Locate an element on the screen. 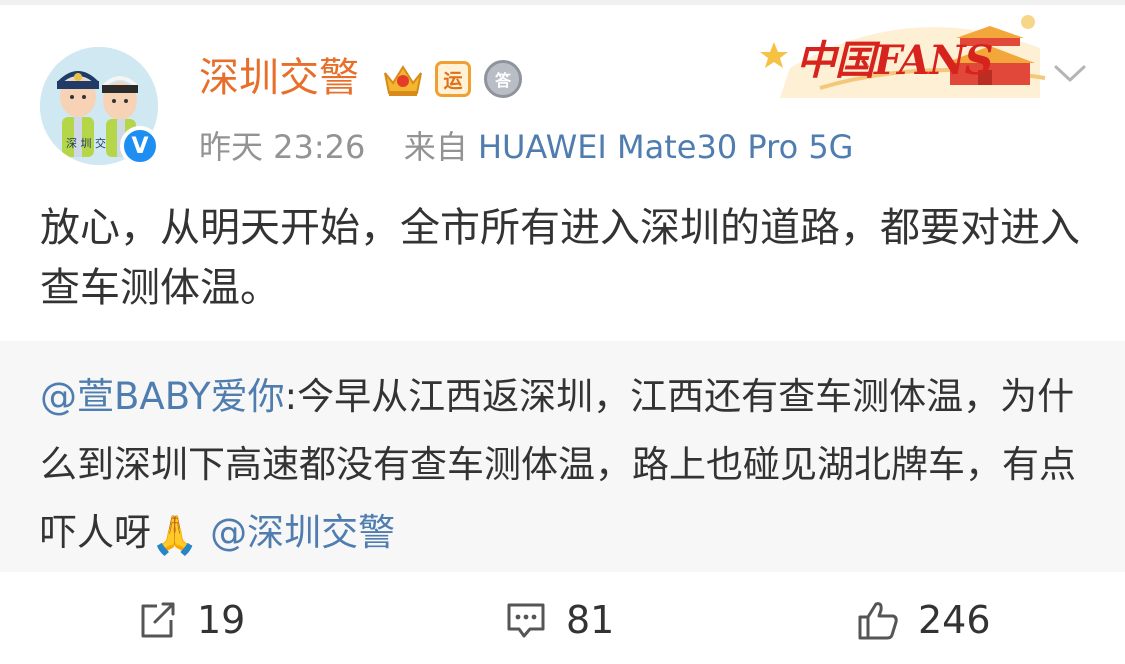  comment-icon is located at coordinates (526, 620).